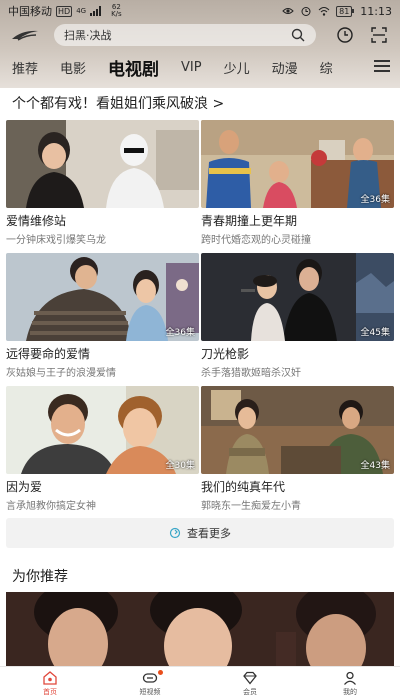 The height and width of the screenshot is (700, 400). What do you see at coordinates (25, 35) in the screenshot?
I see `app-logo-icon` at bounding box center [25, 35].